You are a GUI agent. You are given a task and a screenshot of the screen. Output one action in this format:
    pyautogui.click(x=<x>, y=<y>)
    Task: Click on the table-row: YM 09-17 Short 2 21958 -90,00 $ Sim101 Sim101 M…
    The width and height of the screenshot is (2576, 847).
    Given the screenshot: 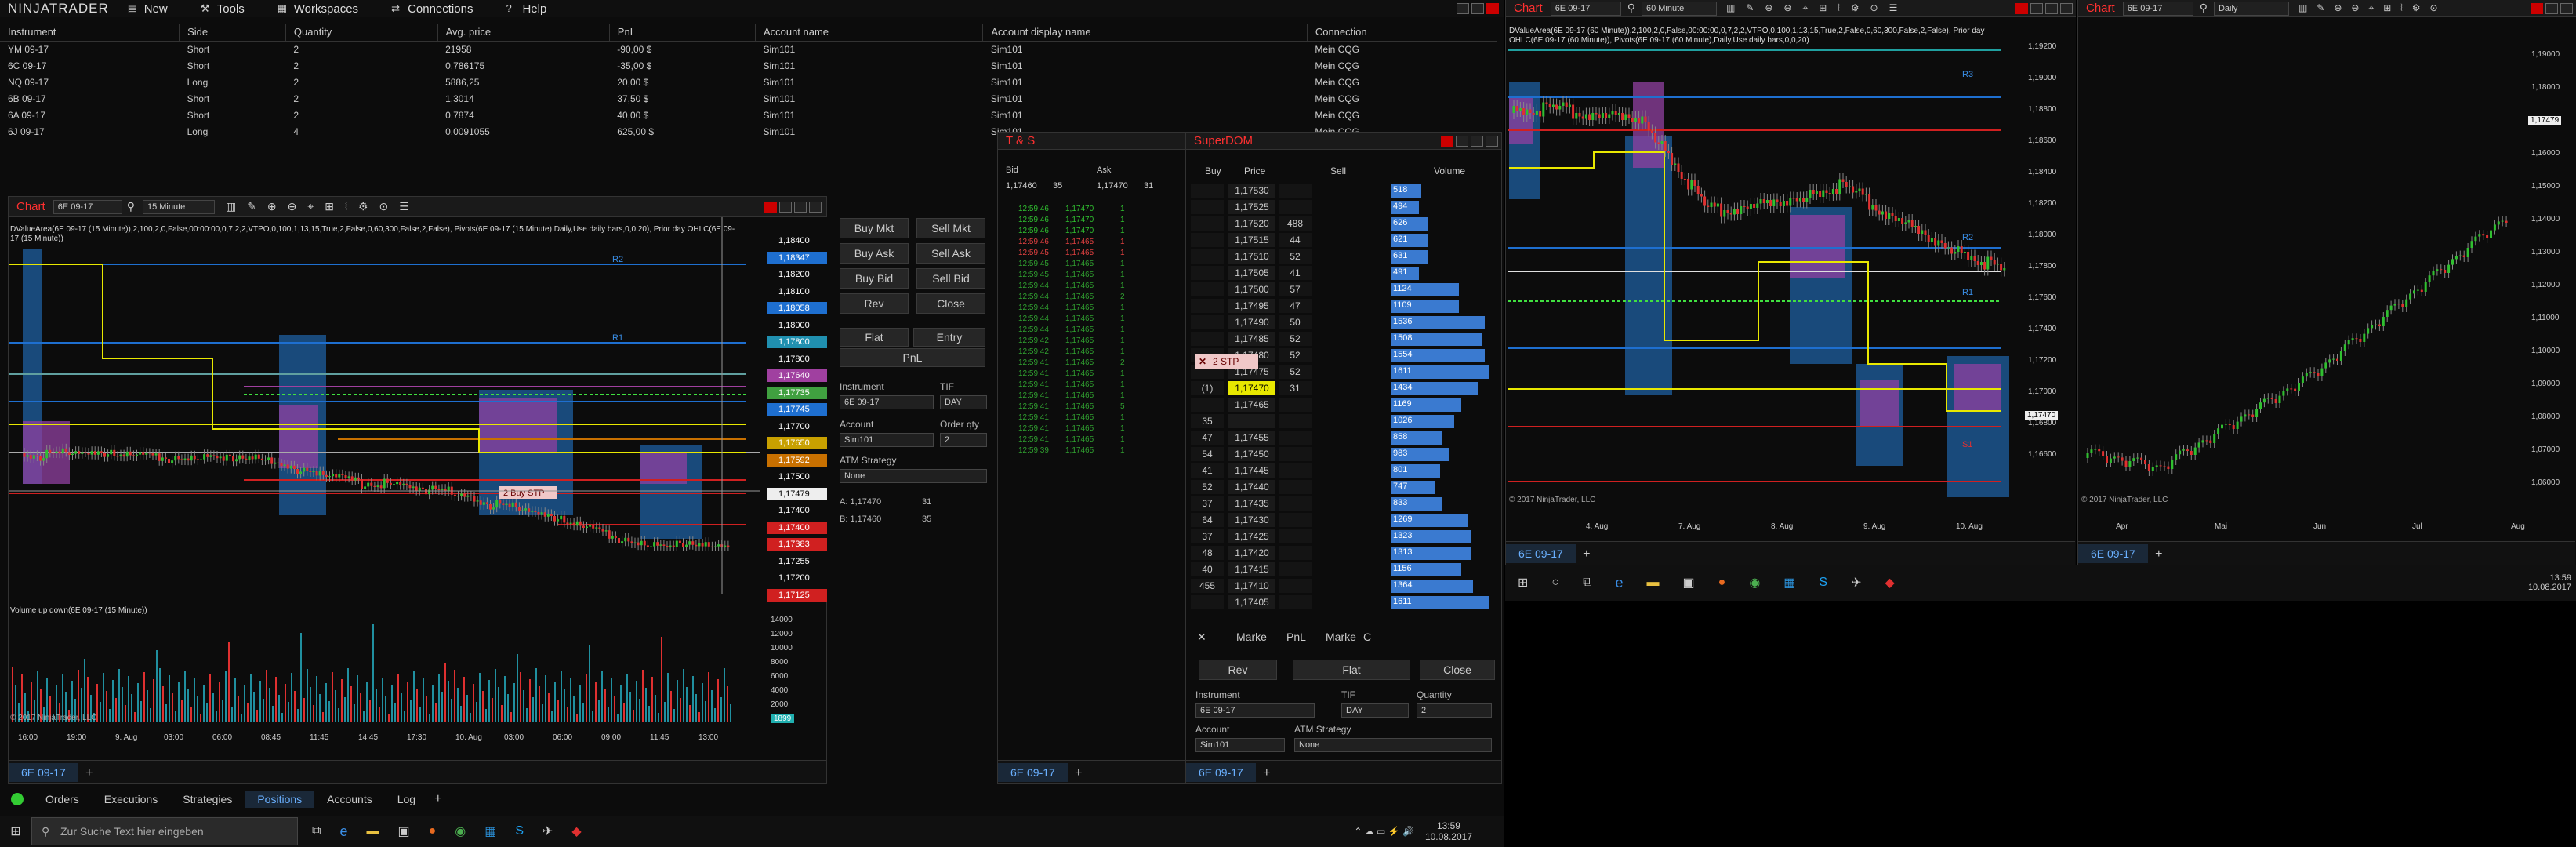 What is the action you would take?
    pyautogui.click(x=749, y=49)
    